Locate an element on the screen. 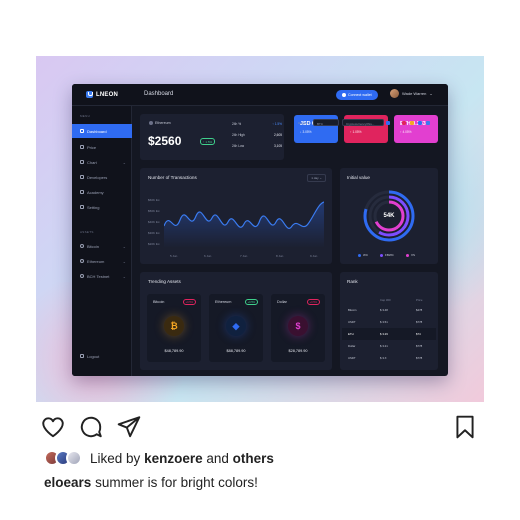 This screenshot has height=520, width=520. sidebar-item-setting: Setting is located at coordinates (102, 207).